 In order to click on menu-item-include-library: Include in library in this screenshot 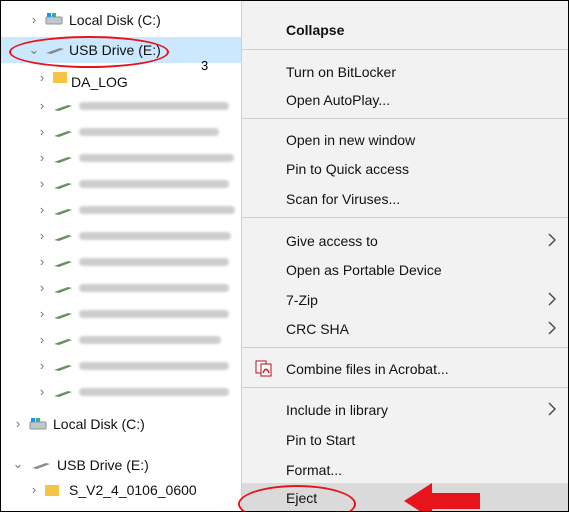, I will do `click(405, 410)`.